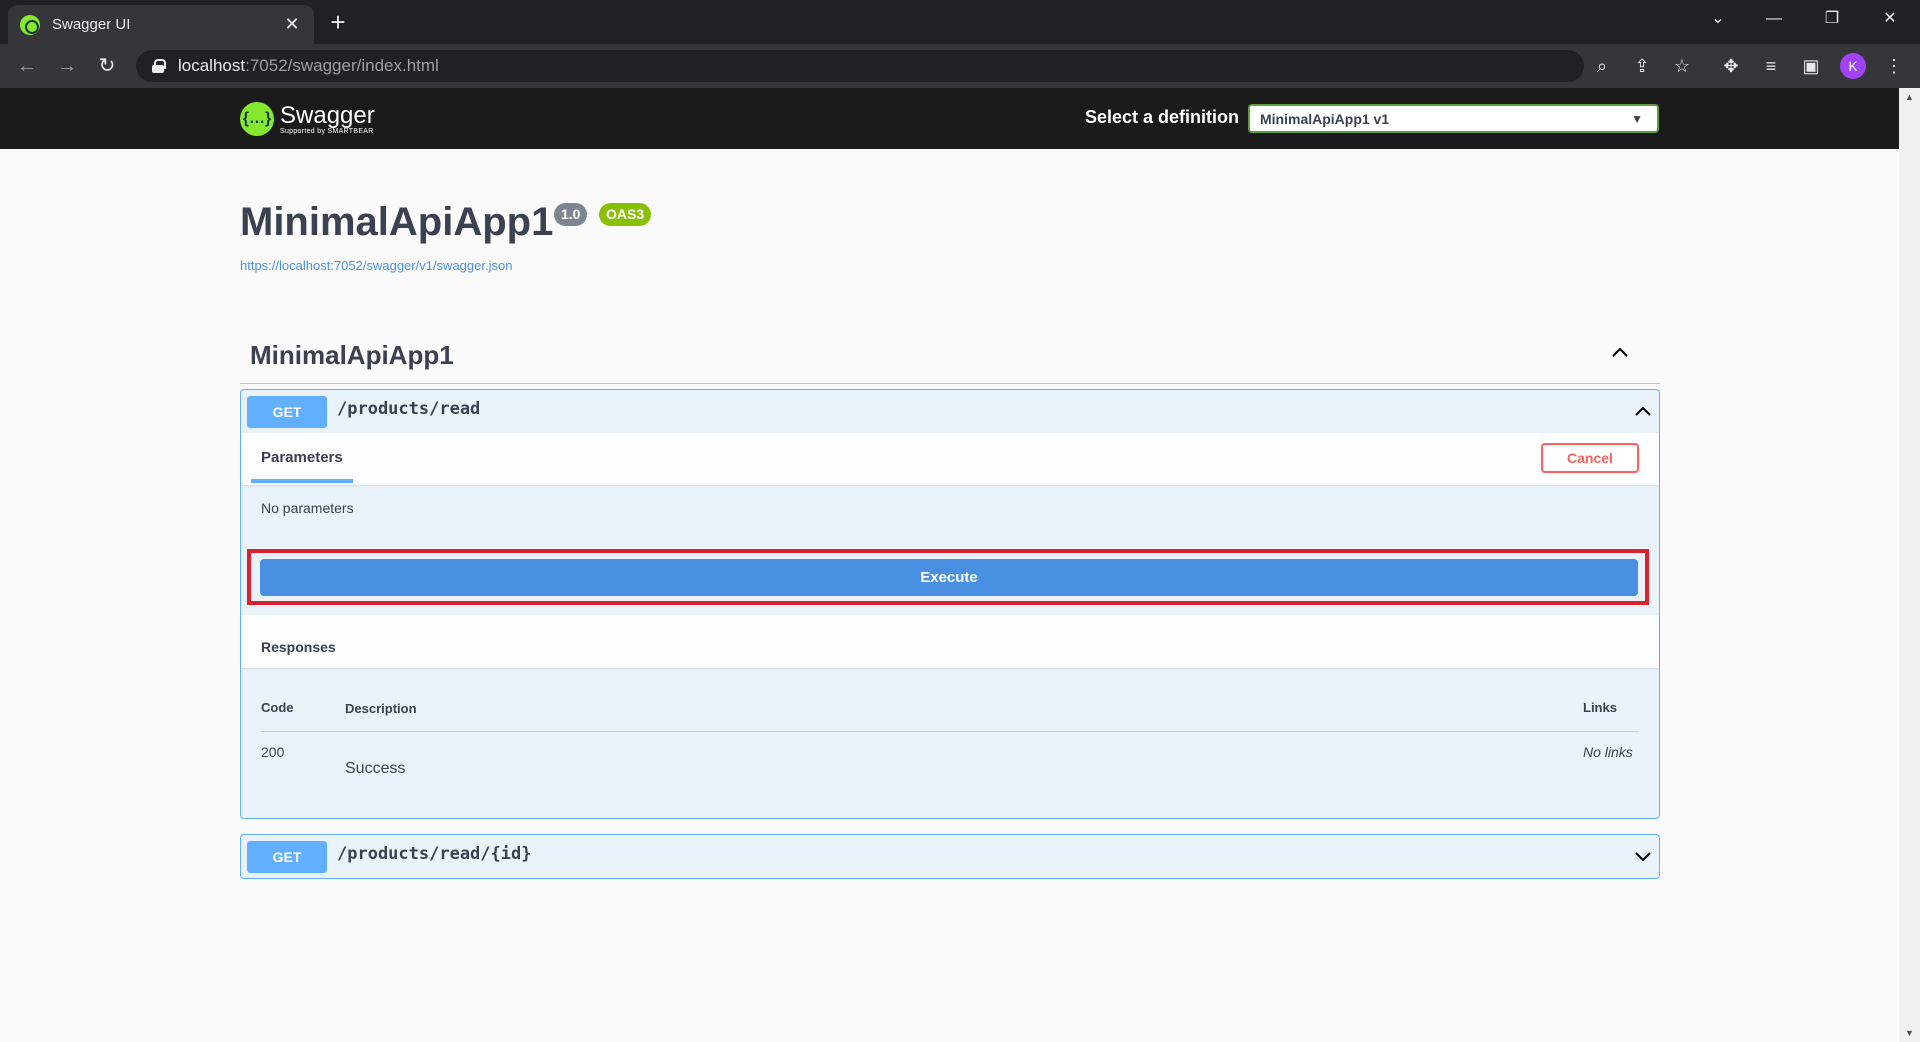 Image resolution: width=1920 pixels, height=1042 pixels. Describe the element at coordinates (1890, 19) in the screenshot. I see `close-window-icon: ✕` at that location.